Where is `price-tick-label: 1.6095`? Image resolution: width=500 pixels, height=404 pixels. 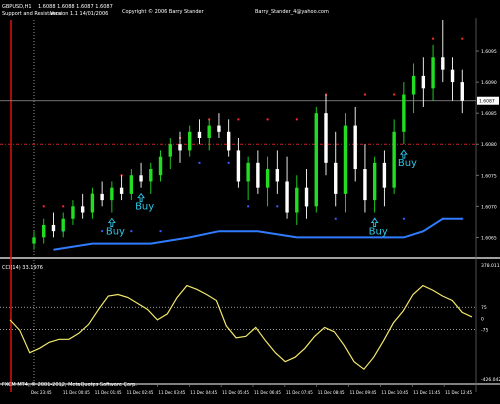
price-tick-label: 1.6095 is located at coordinates (489, 52).